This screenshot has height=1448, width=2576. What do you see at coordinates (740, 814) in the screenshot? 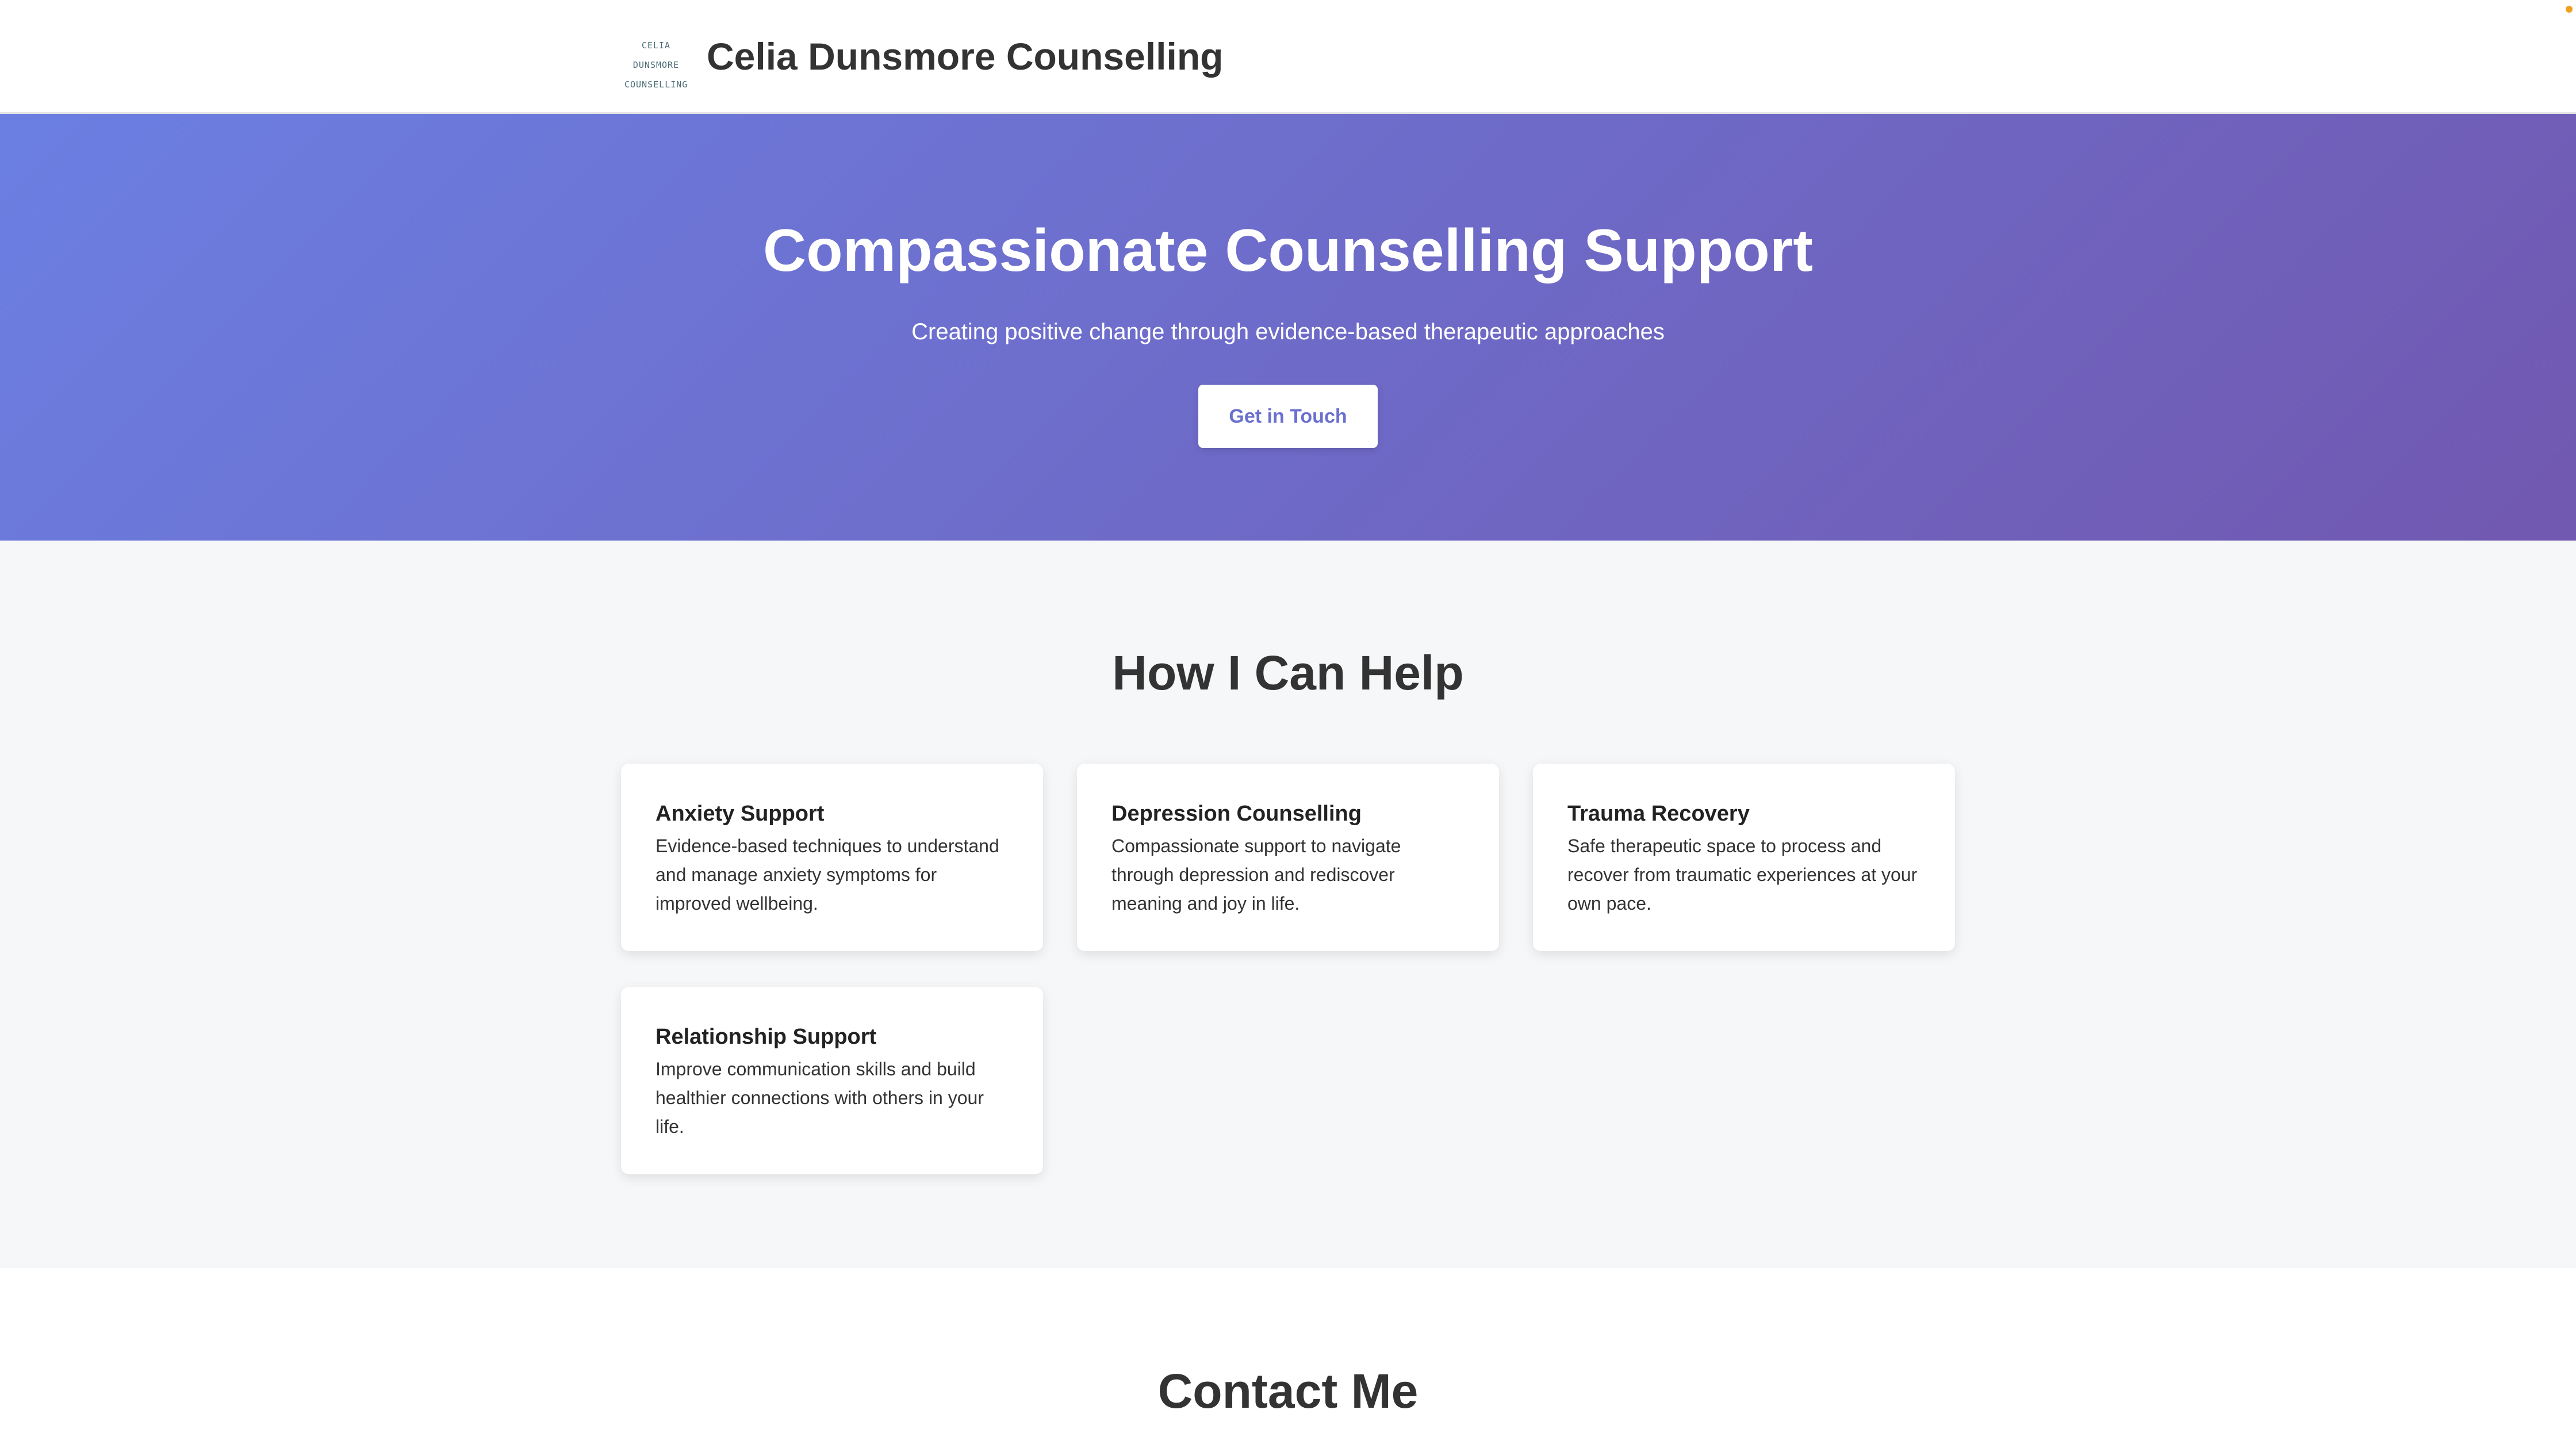
I see `service-card-title: Anxiety Support` at bounding box center [740, 814].